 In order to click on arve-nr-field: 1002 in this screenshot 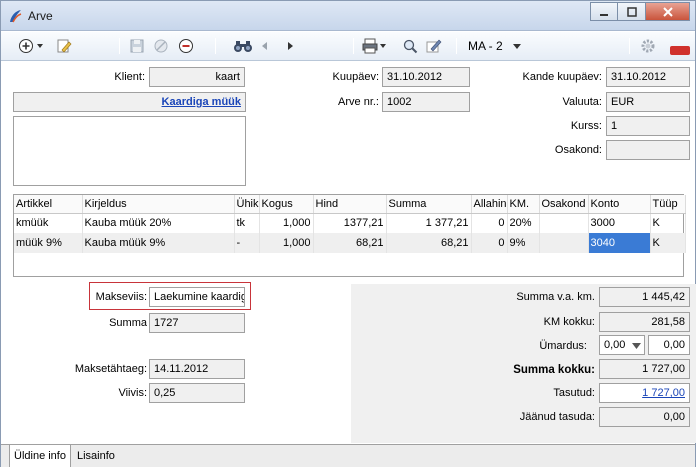, I will do `click(426, 102)`.